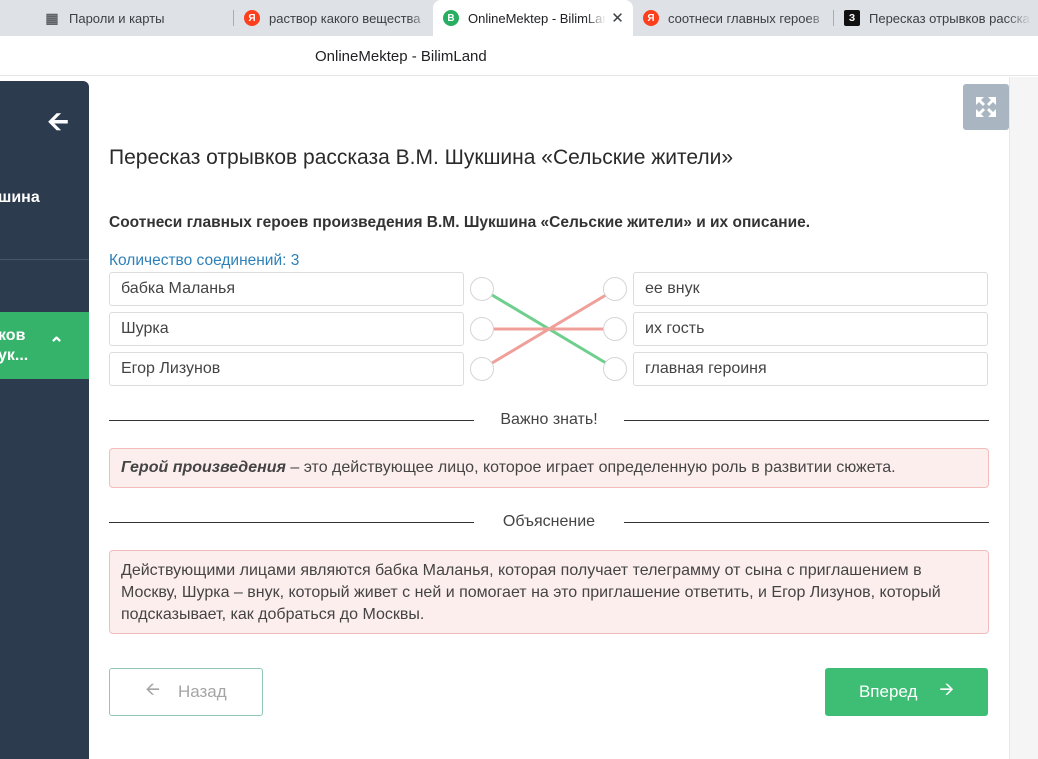 The image size is (1038, 759). I want to click on back-arrow-icon: 🡨, so click(58, 121).